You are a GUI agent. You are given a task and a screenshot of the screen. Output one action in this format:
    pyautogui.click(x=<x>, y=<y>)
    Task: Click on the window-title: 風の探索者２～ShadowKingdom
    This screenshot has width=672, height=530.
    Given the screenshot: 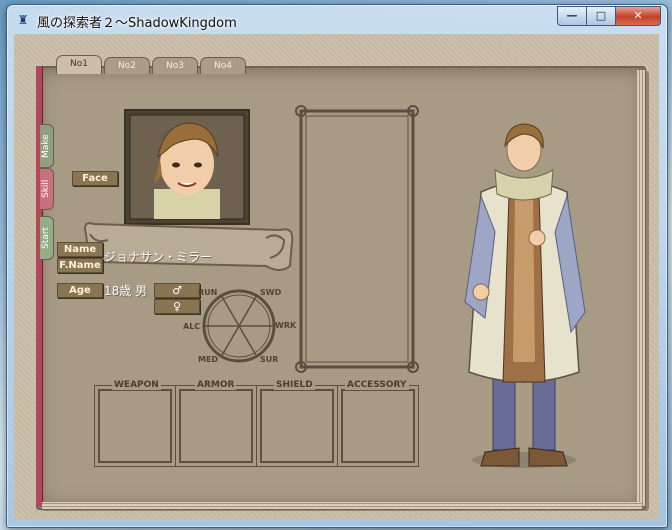 What is the action you would take?
    pyautogui.click(x=137, y=23)
    